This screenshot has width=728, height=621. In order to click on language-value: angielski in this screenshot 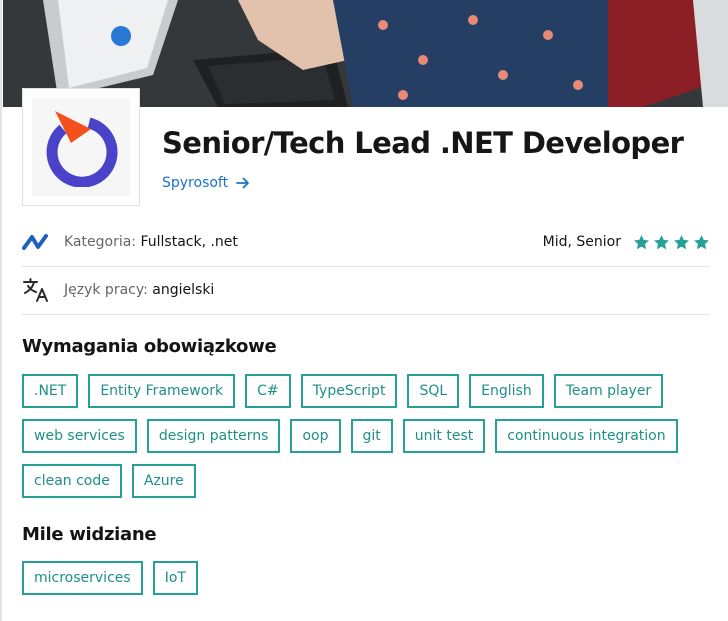, I will do `click(183, 290)`.